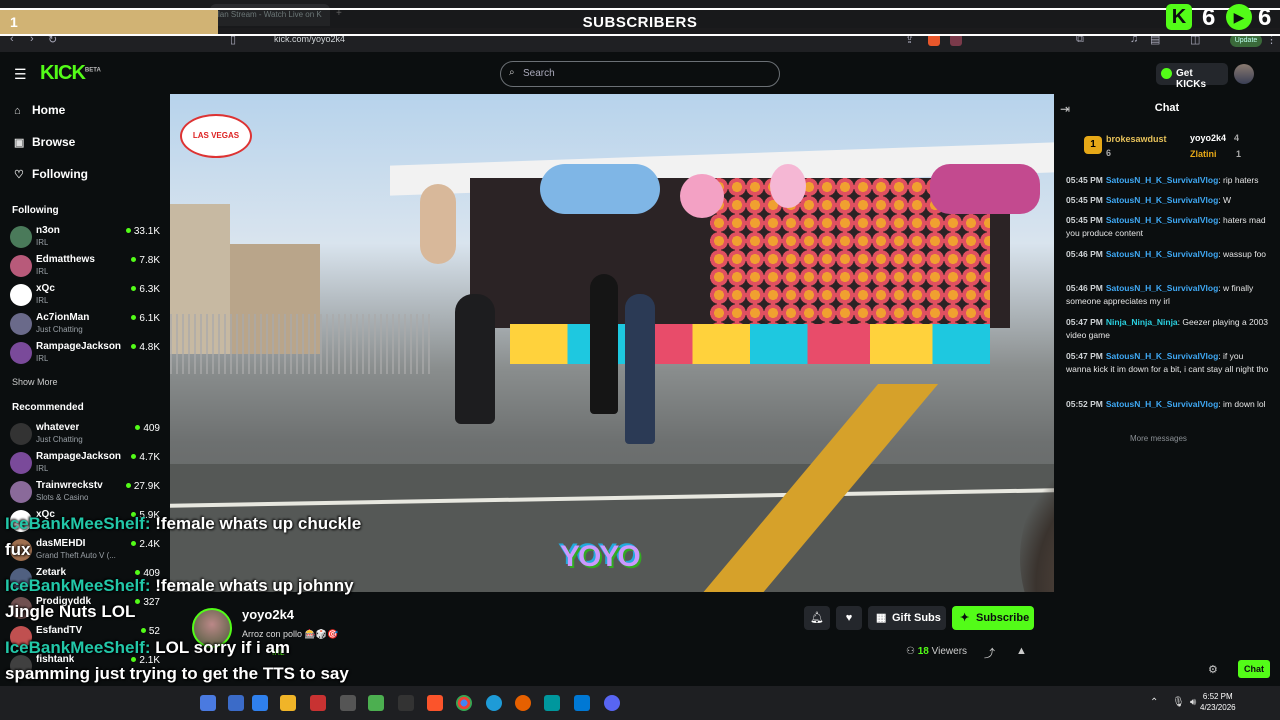 Image resolution: width=1280 pixels, height=720 pixels. Describe the element at coordinates (87, 435) in the screenshot. I see `sidebar-channel: whatever Just Chatting 409` at that location.